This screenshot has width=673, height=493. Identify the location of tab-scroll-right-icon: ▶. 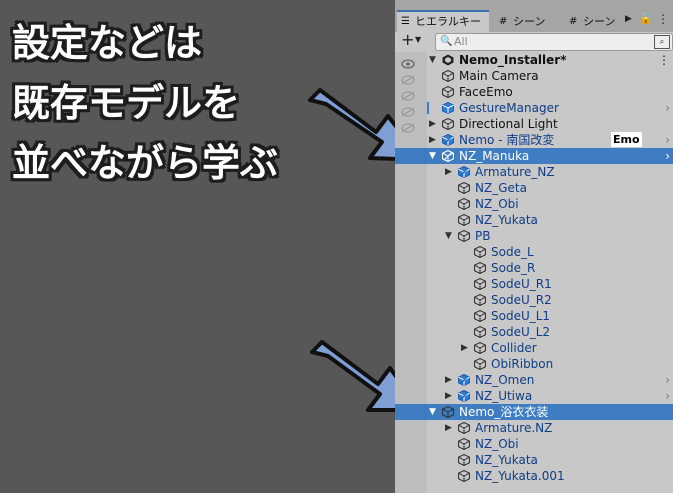
(628, 19).